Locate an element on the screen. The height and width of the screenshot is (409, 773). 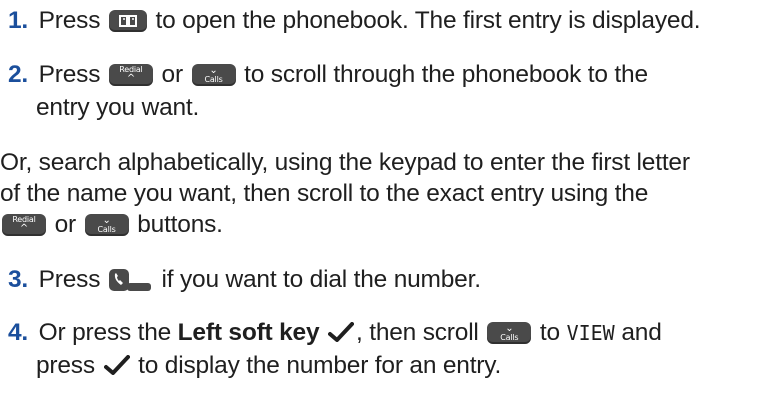
book-icon is located at coordinates (127, 21).